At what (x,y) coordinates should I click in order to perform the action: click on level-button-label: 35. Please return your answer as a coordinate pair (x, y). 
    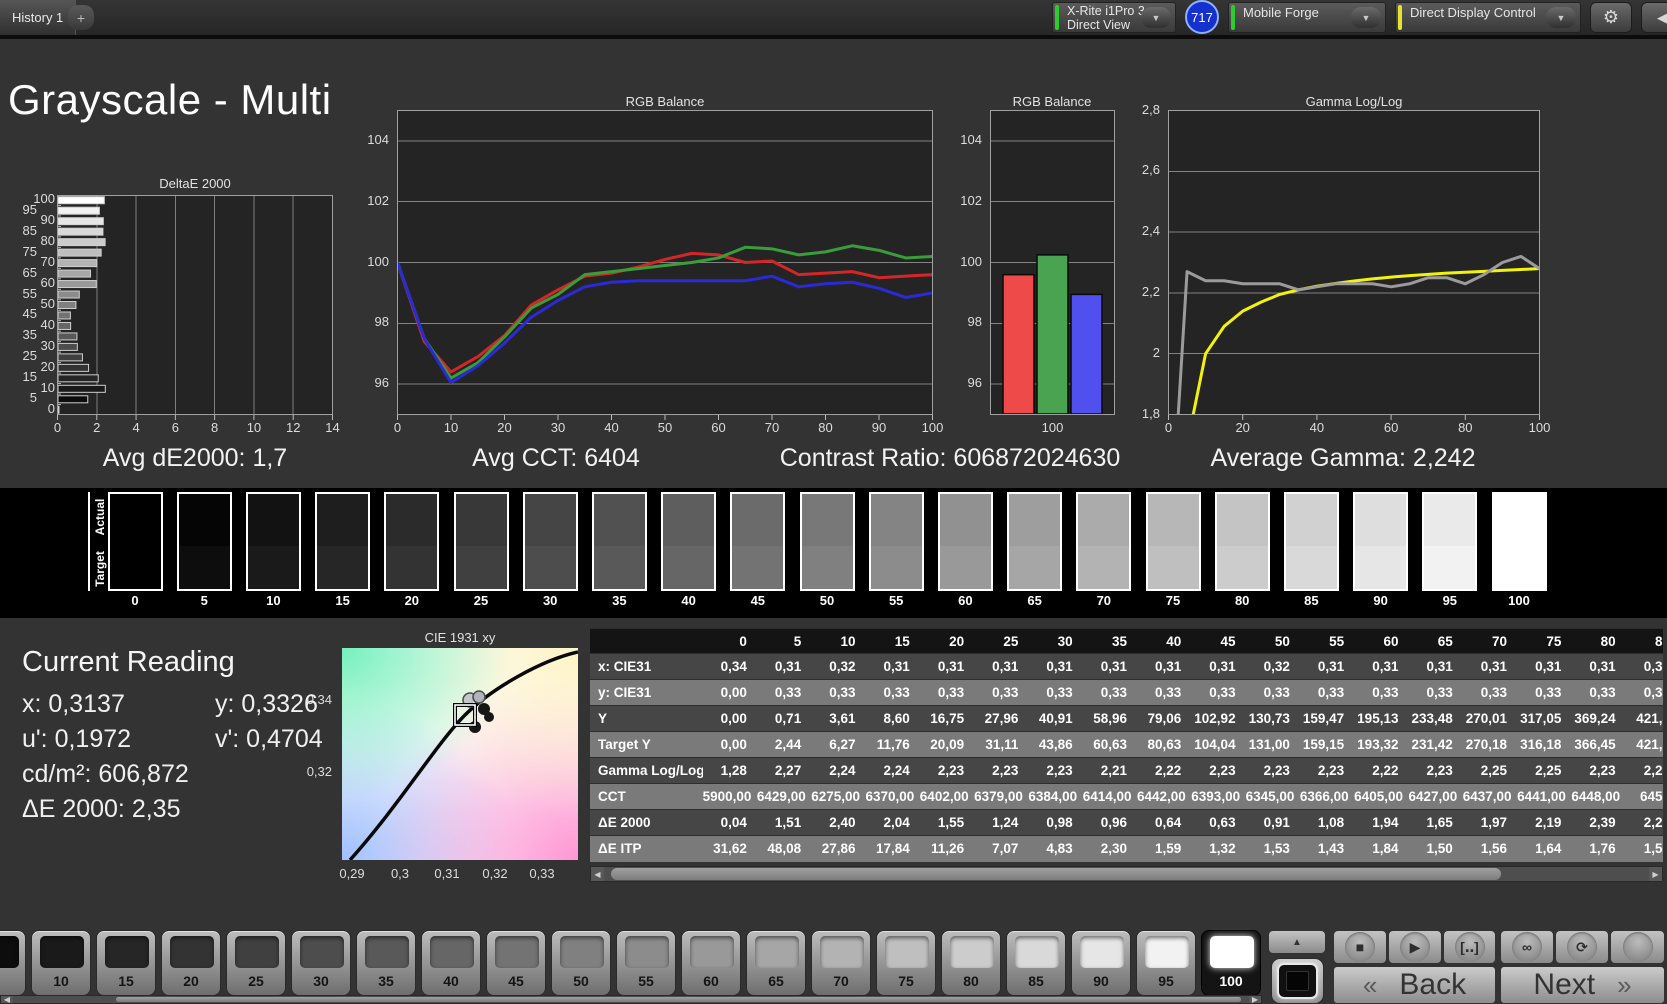
    Looking at the image, I should click on (386, 981).